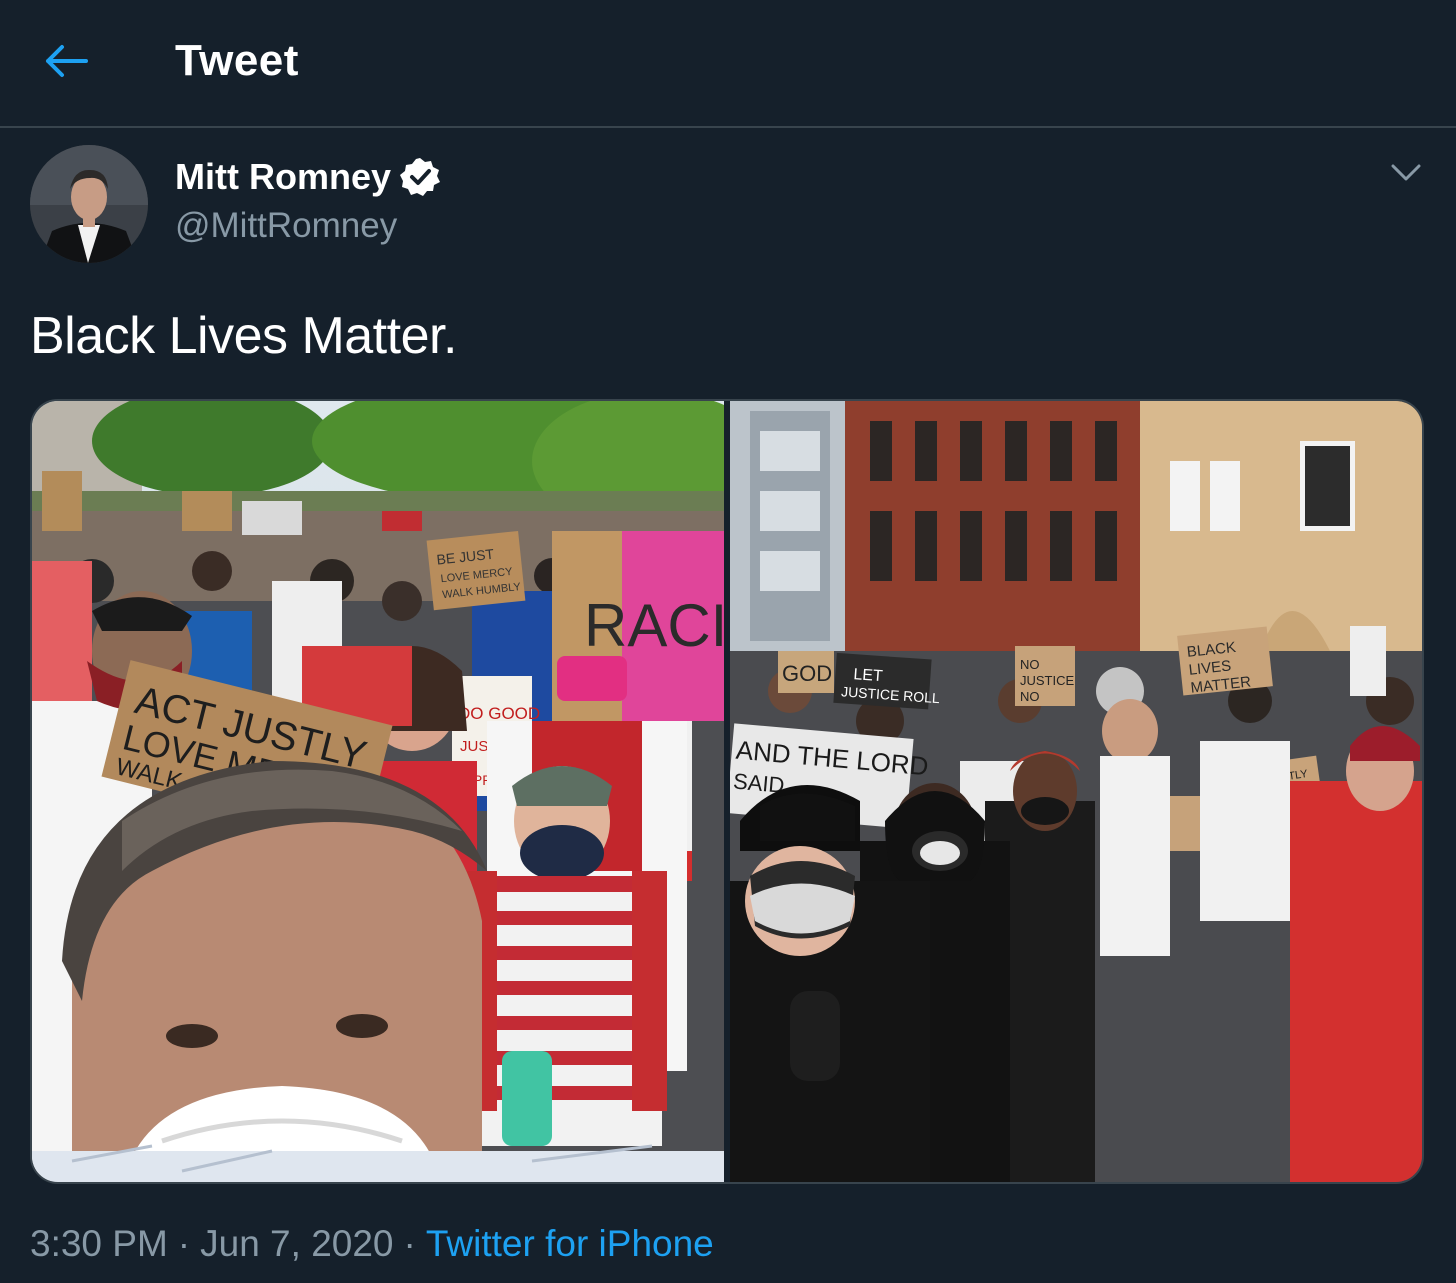 This screenshot has height=1283, width=1456. What do you see at coordinates (99, 1243) in the screenshot?
I see `tweet-time: 3:30 PM` at bounding box center [99, 1243].